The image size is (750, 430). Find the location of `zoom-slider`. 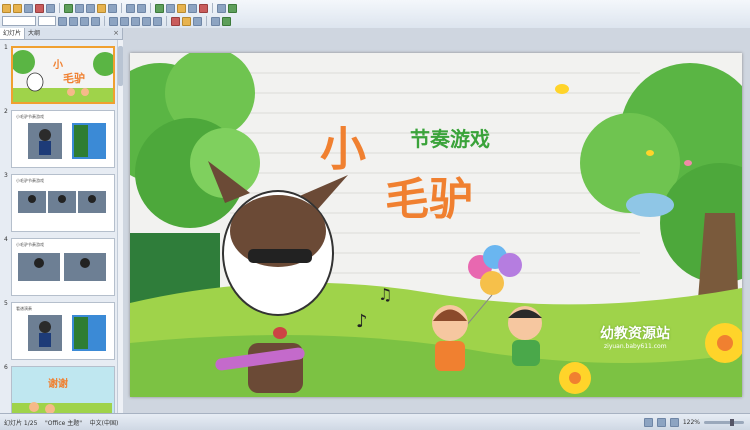

zoom-slider is located at coordinates (724, 422).